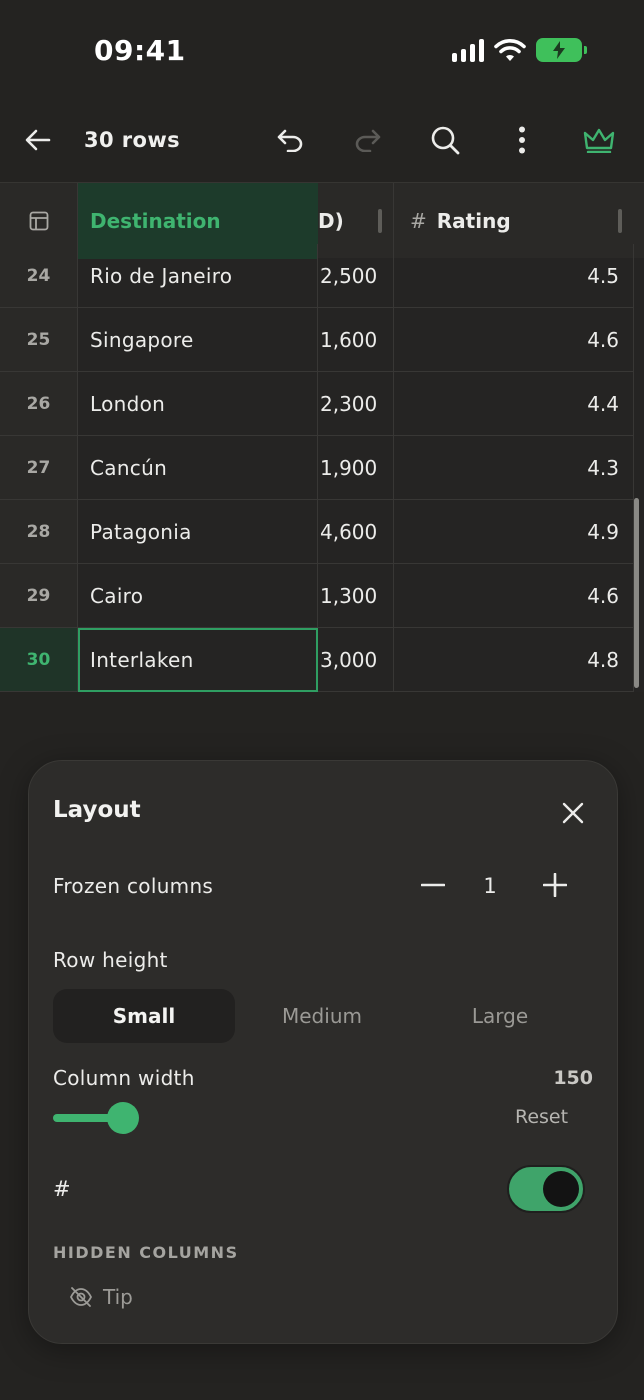 The height and width of the screenshot is (1400, 644). I want to click on column-width-label: Column width, so click(124, 1078).